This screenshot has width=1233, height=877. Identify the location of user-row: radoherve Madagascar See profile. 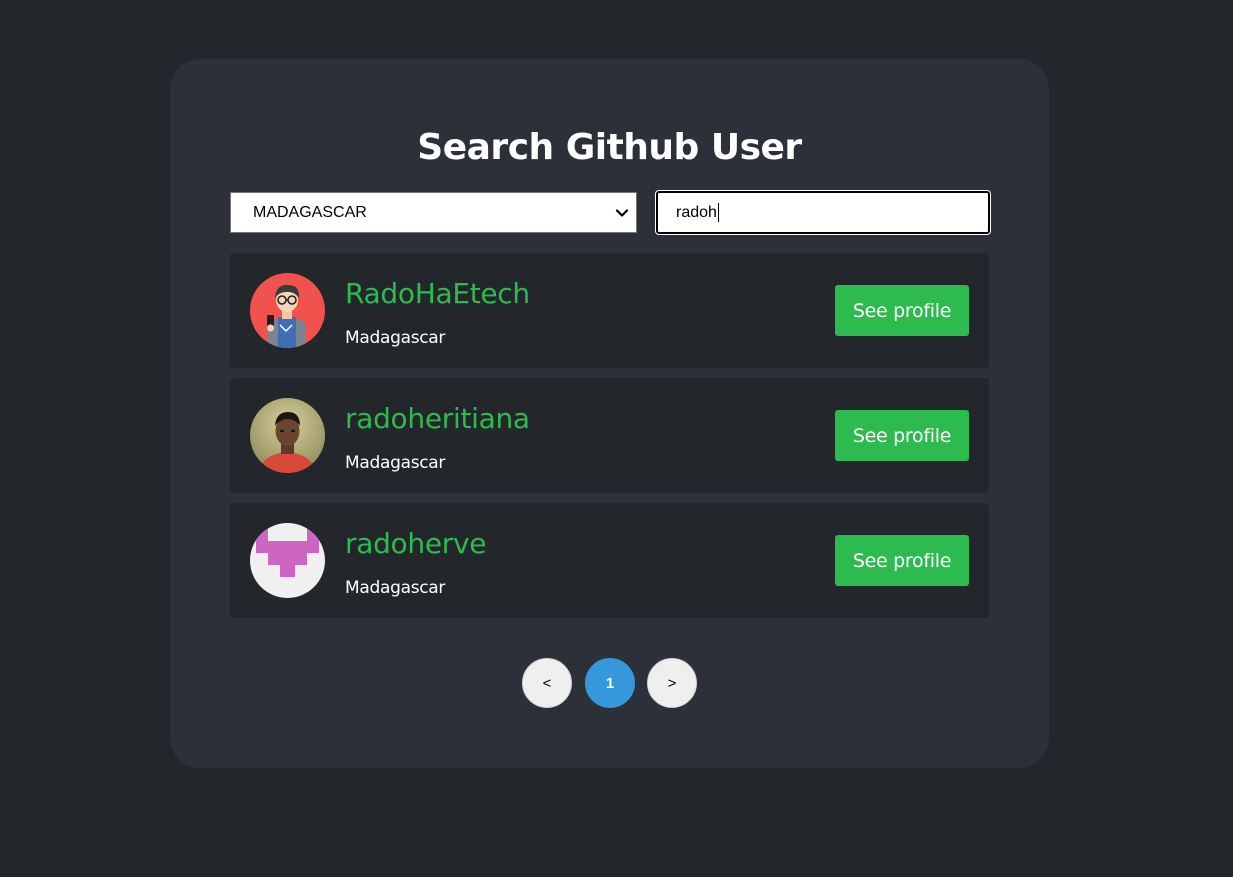
(609, 560).